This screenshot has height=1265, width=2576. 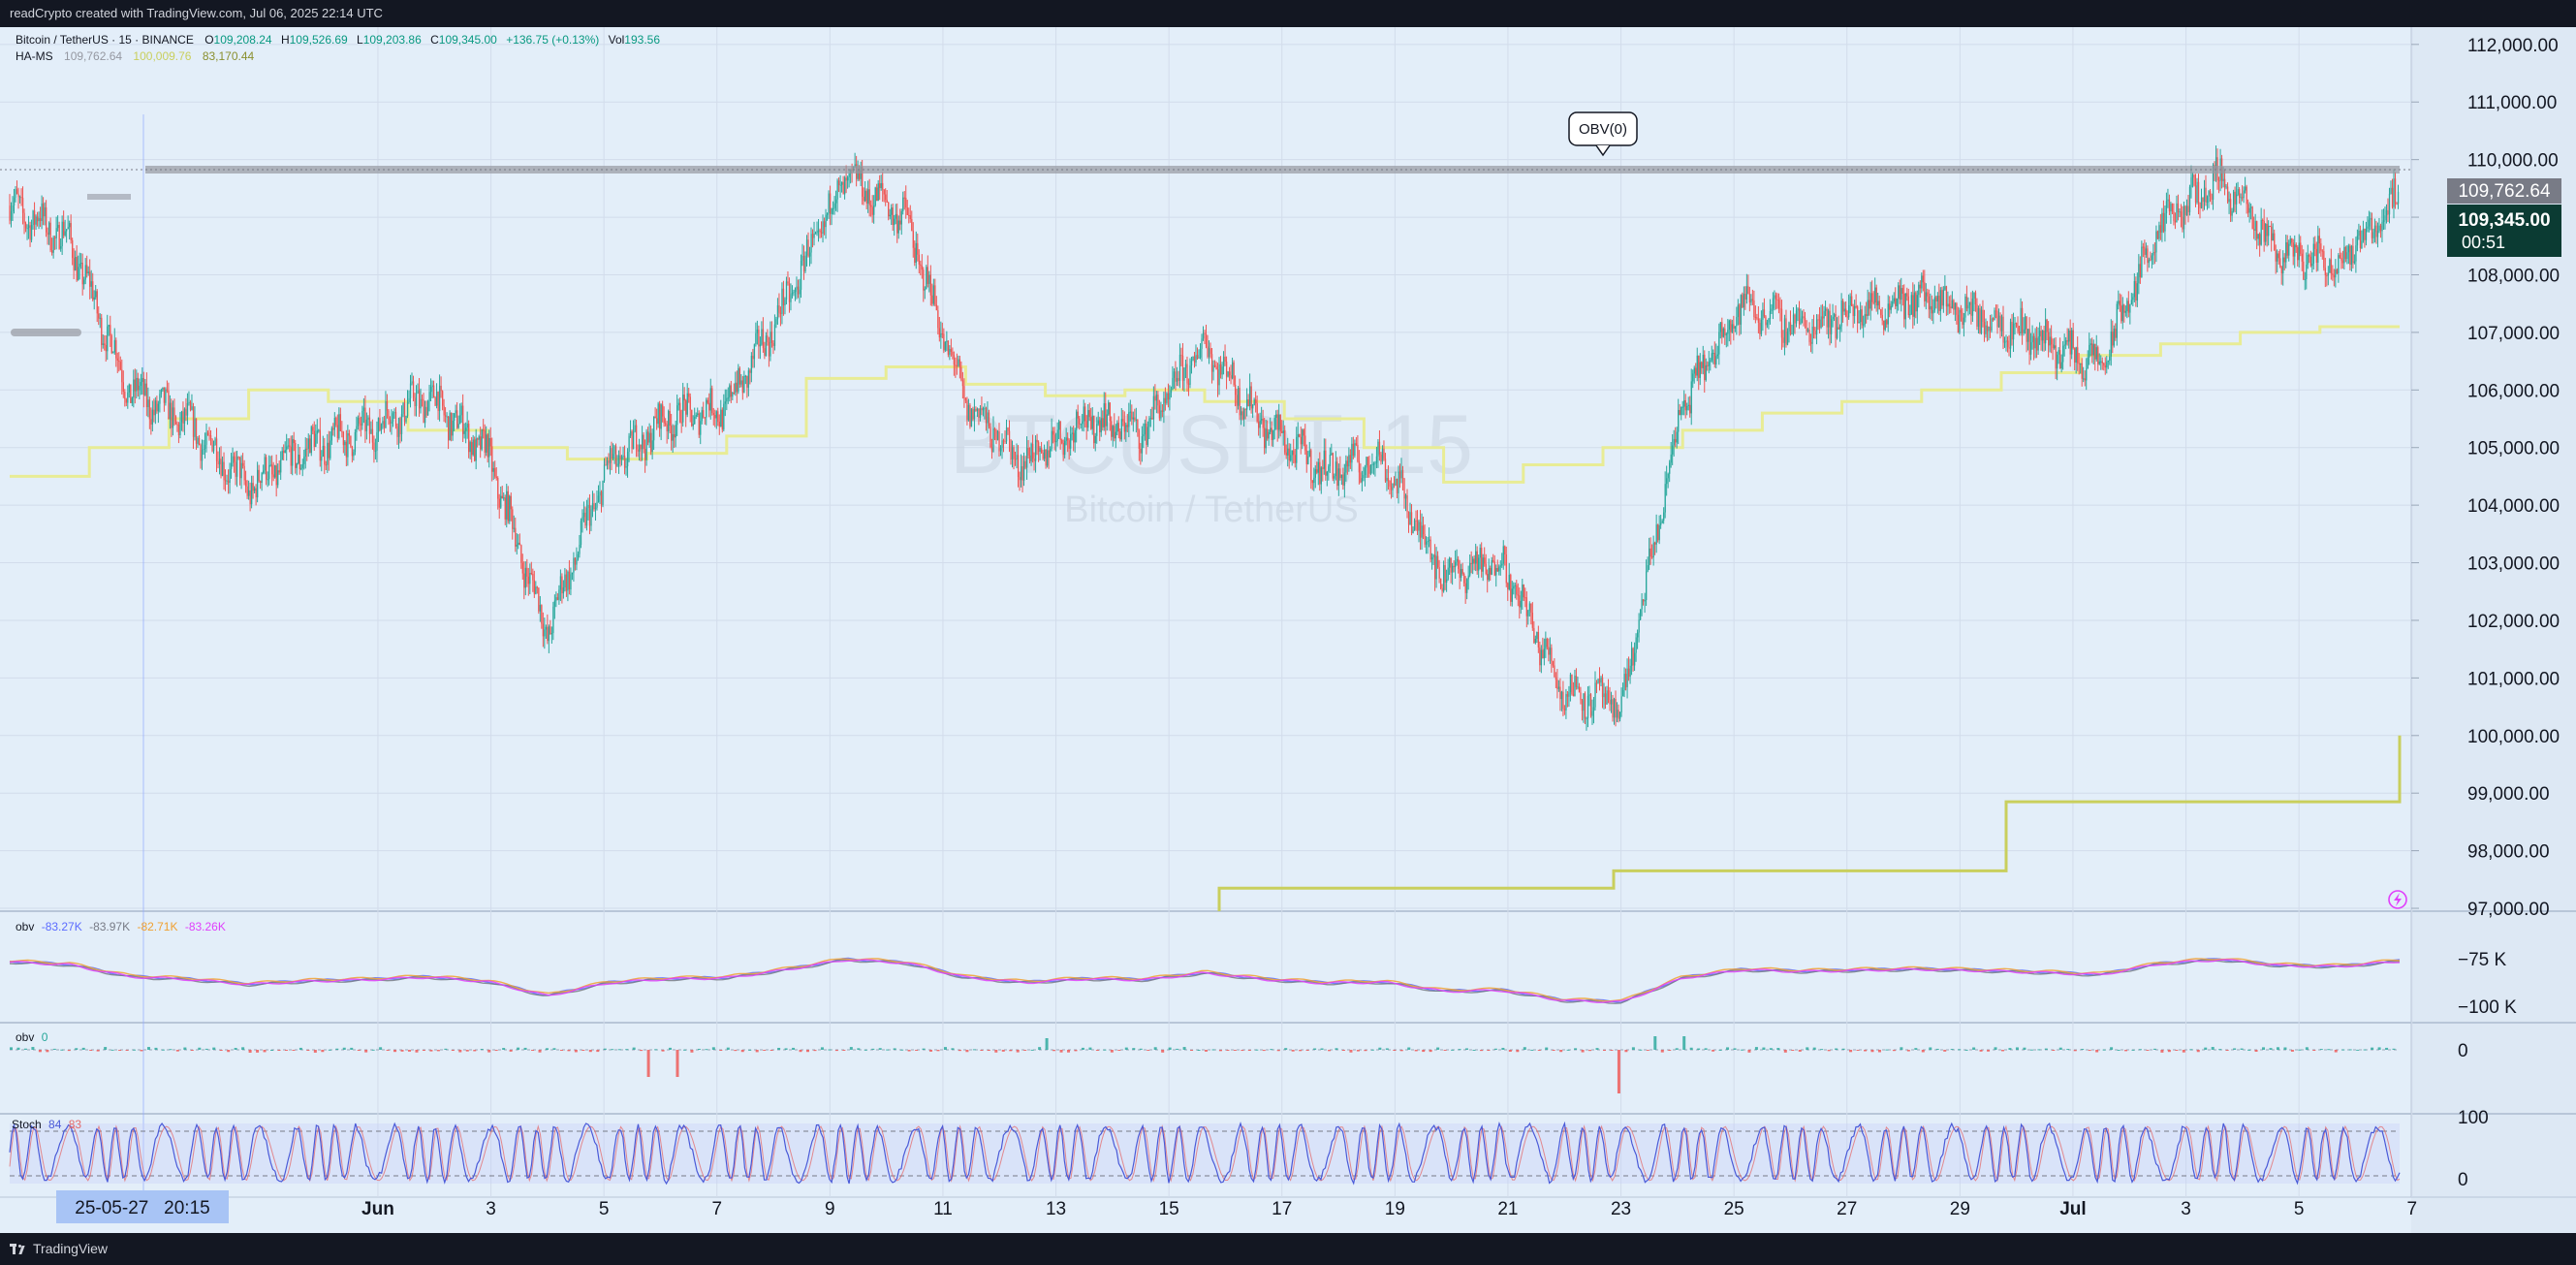 I want to click on legend-high: 109,526.69, so click(x=319, y=40).